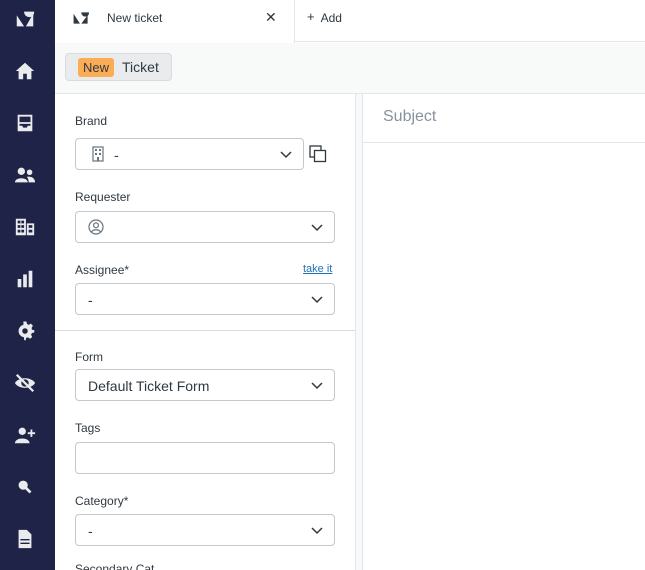  What do you see at coordinates (359, 332) in the screenshot?
I see `pane-divider` at bounding box center [359, 332].